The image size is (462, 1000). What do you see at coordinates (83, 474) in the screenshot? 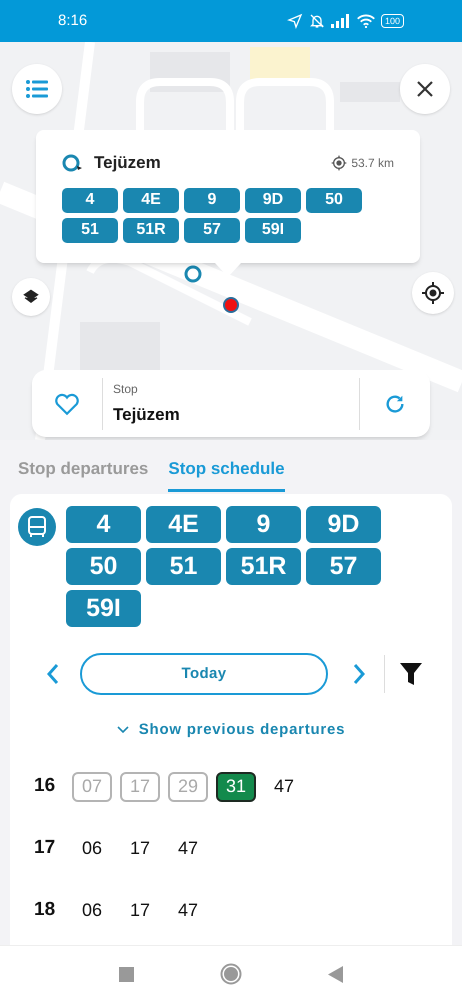
I see `tab: Stop departures` at bounding box center [83, 474].